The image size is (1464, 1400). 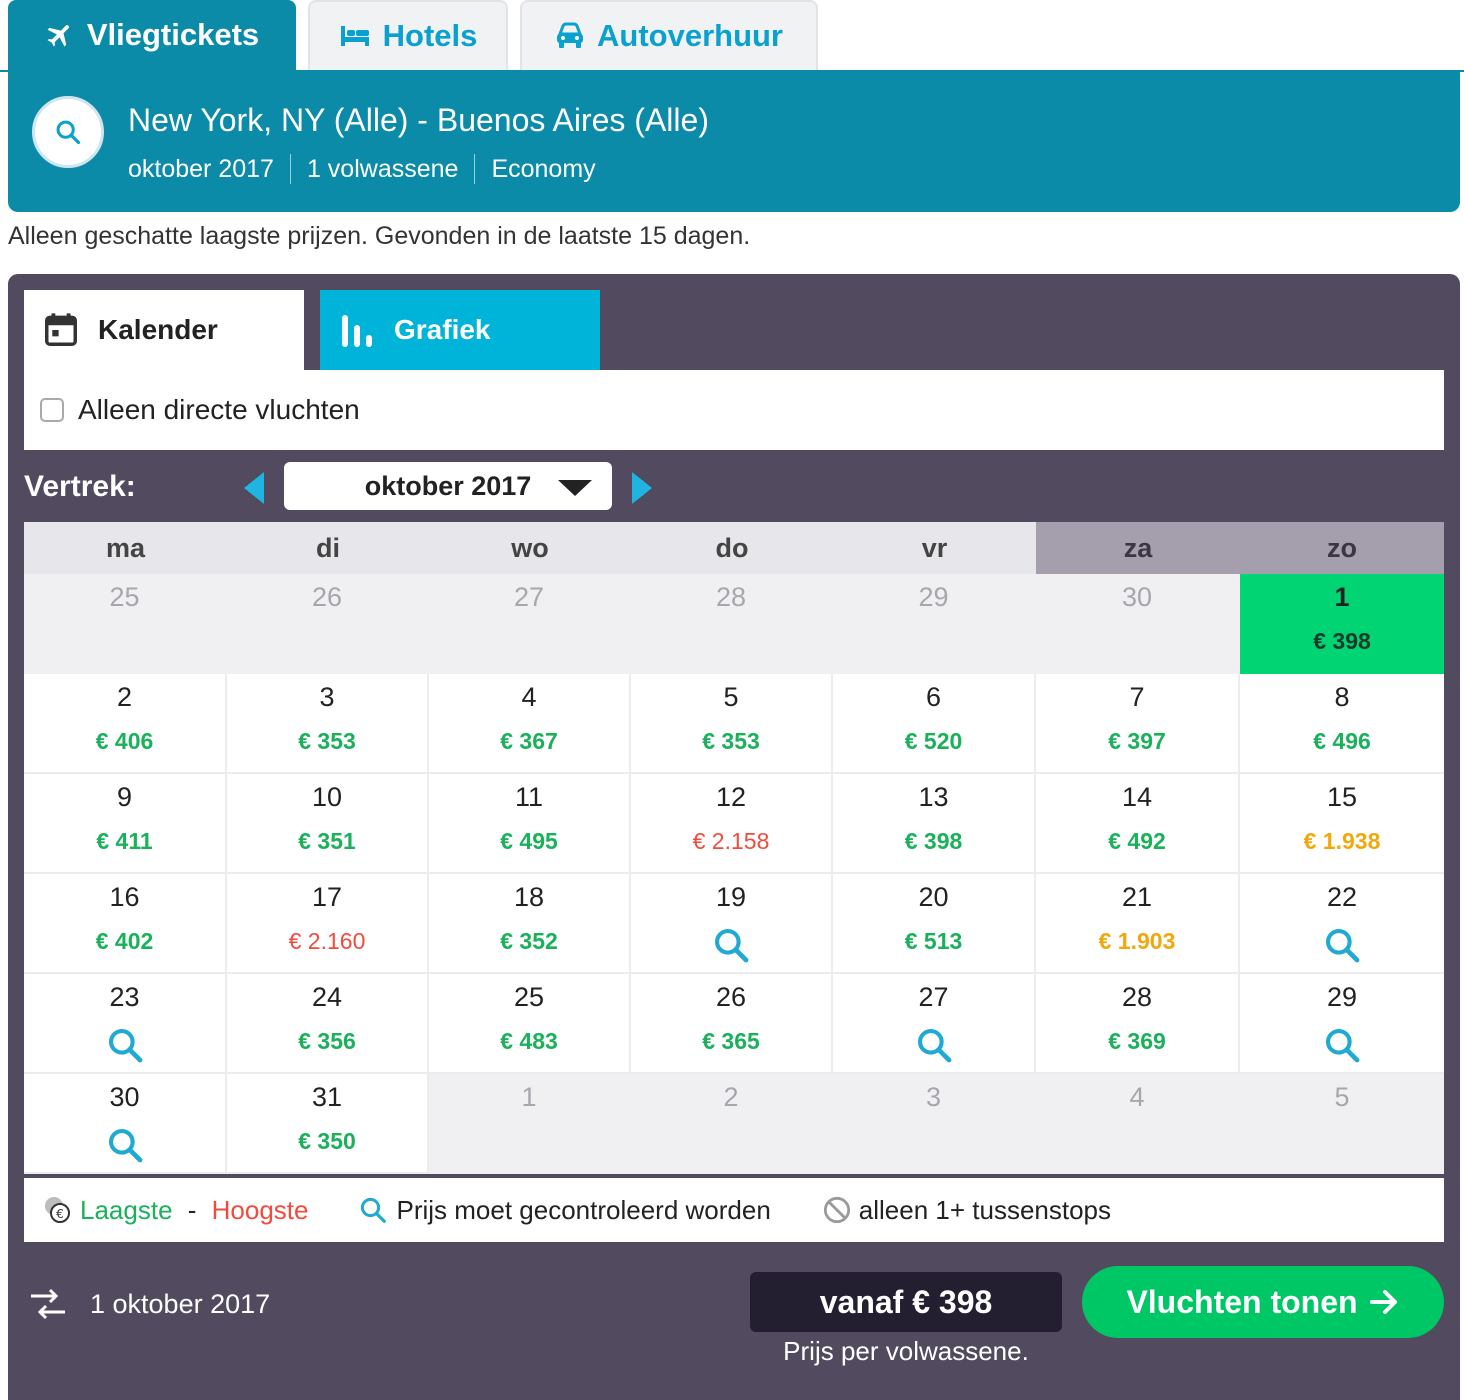 I want to click on calendar-day: 14 € 492, so click(x=1138, y=824).